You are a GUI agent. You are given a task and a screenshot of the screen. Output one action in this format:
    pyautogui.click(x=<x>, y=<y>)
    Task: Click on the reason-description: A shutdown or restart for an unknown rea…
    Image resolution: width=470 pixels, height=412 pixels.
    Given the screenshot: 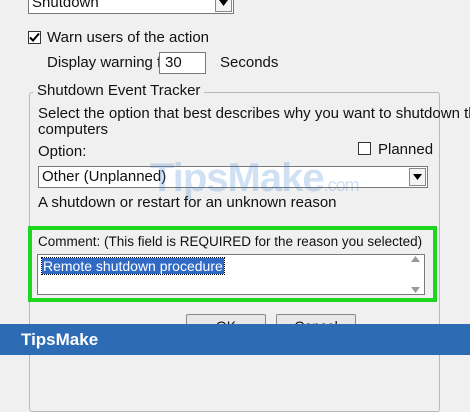 What is the action you would take?
    pyautogui.click(x=187, y=202)
    